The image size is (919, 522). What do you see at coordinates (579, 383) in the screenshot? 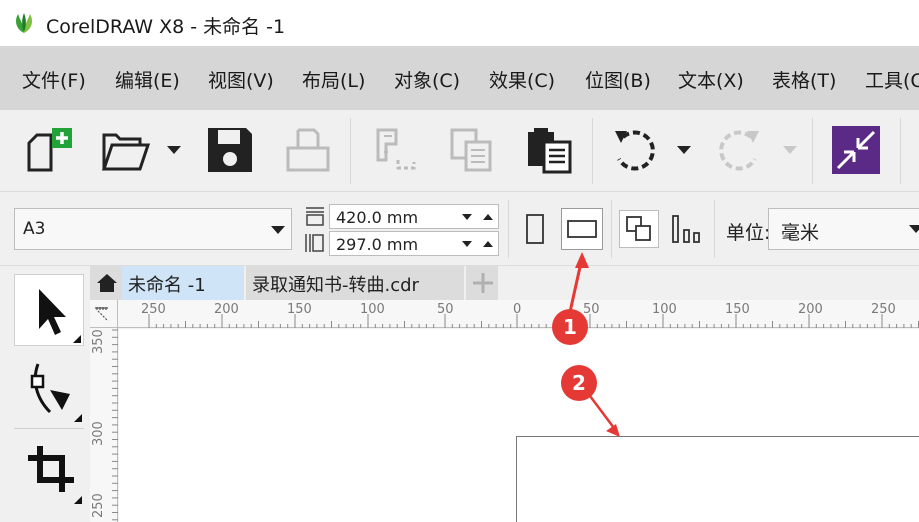
I see `annotation-badge-2: 2` at bounding box center [579, 383].